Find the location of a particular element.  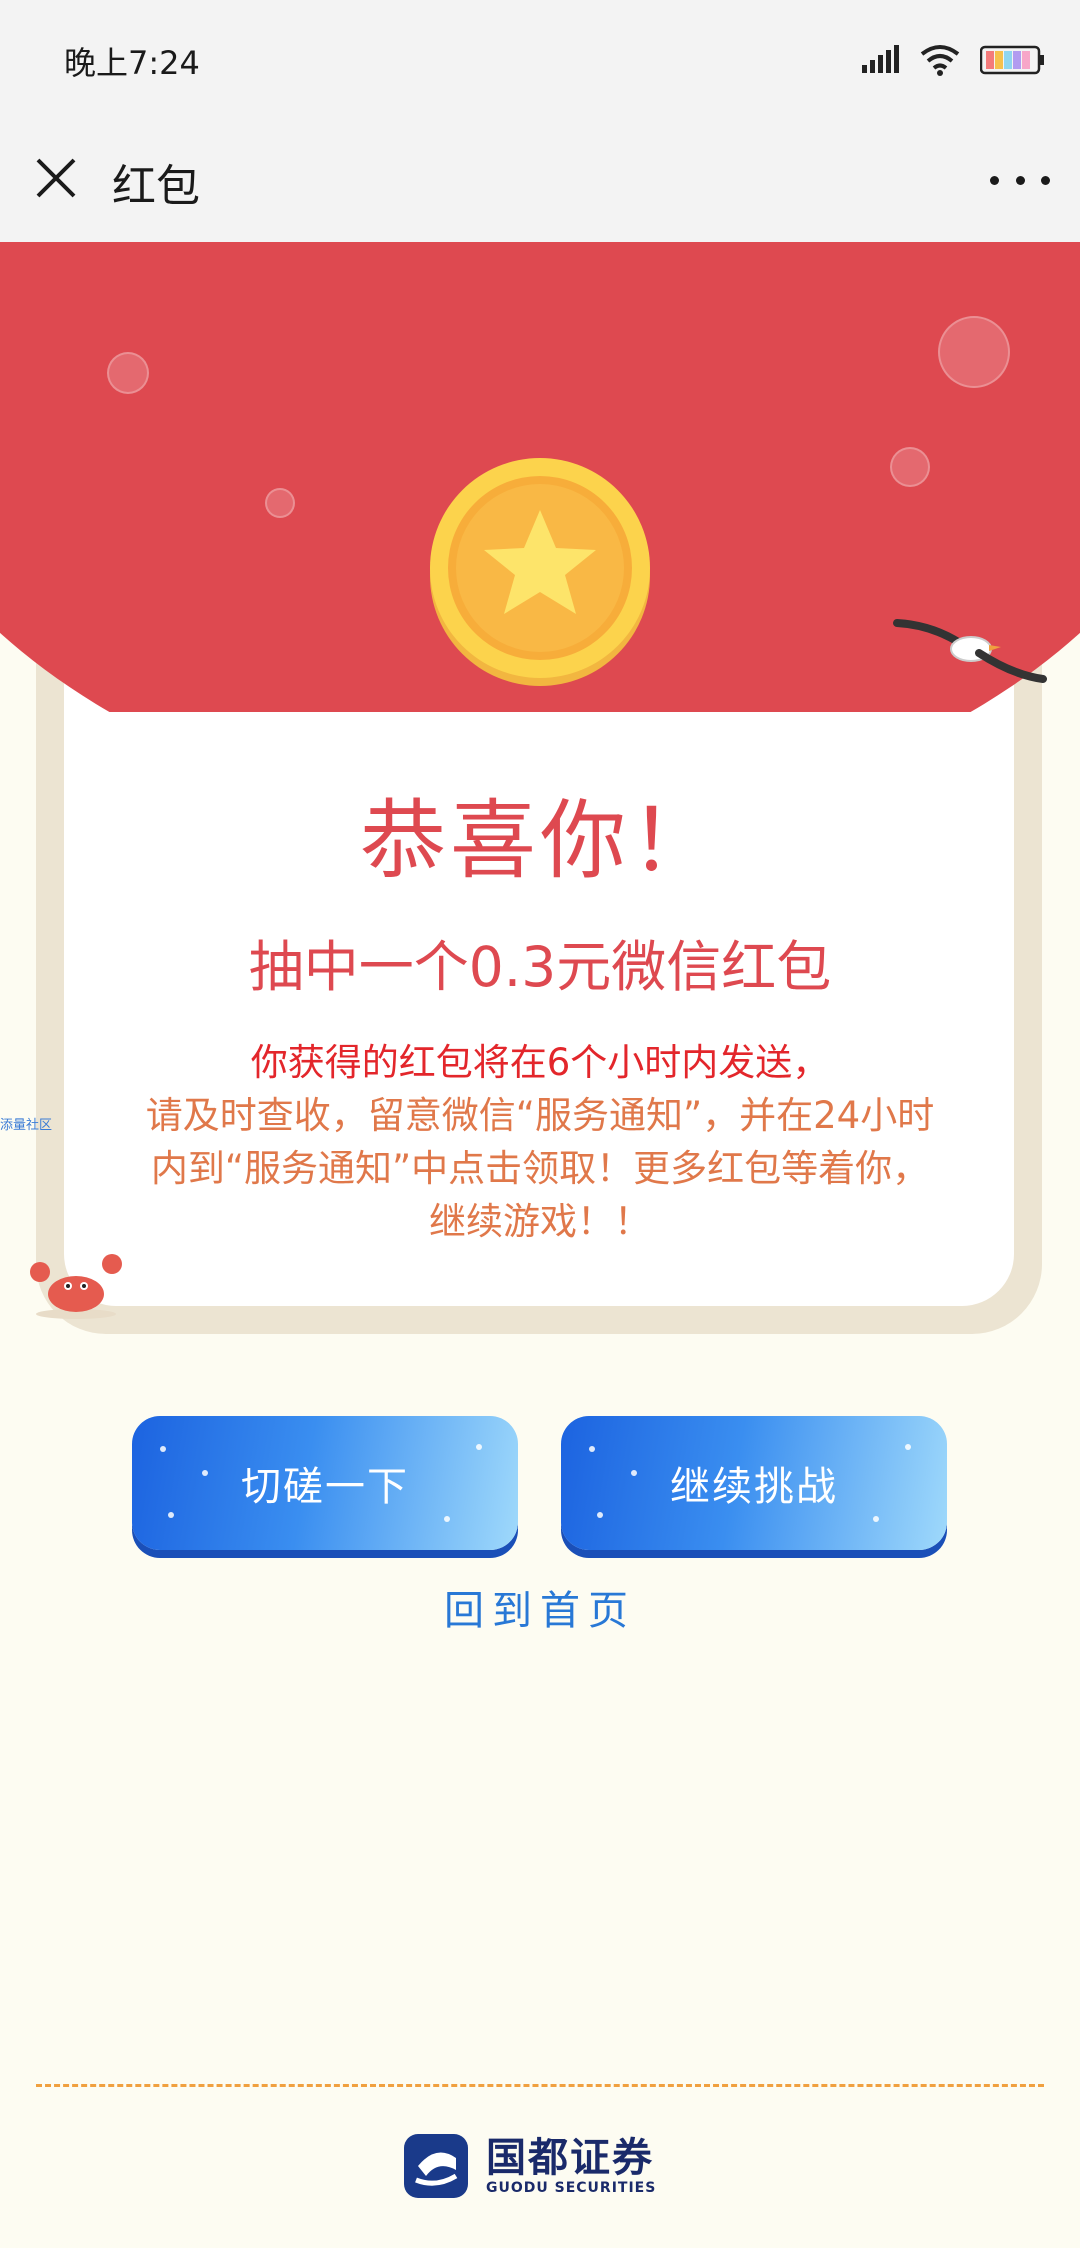

continue-challenge-label: 继续挑战 is located at coordinates (754, 1487).